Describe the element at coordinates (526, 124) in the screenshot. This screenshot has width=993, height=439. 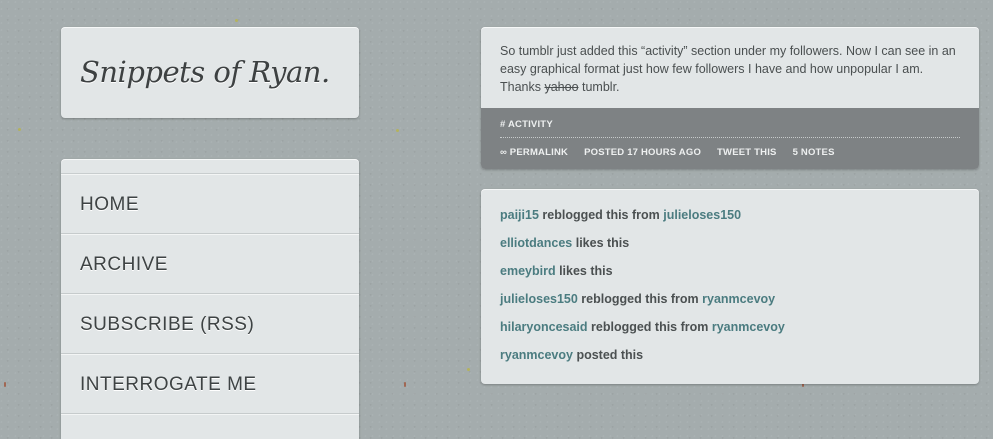
I see `tag-activity: # ACTIVITY` at that location.